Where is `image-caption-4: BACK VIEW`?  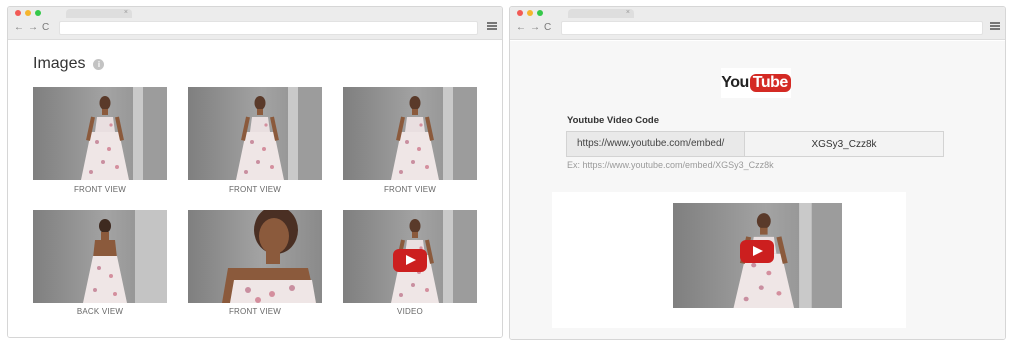
image-caption-4: BACK VIEW is located at coordinates (100, 311).